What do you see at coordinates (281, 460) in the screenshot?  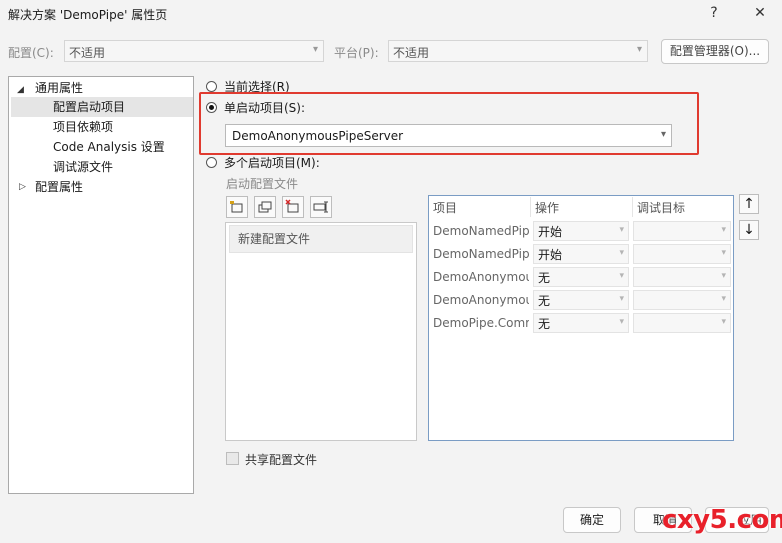 I see `share-profile-label: 共享配置文件` at bounding box center [281, 460].